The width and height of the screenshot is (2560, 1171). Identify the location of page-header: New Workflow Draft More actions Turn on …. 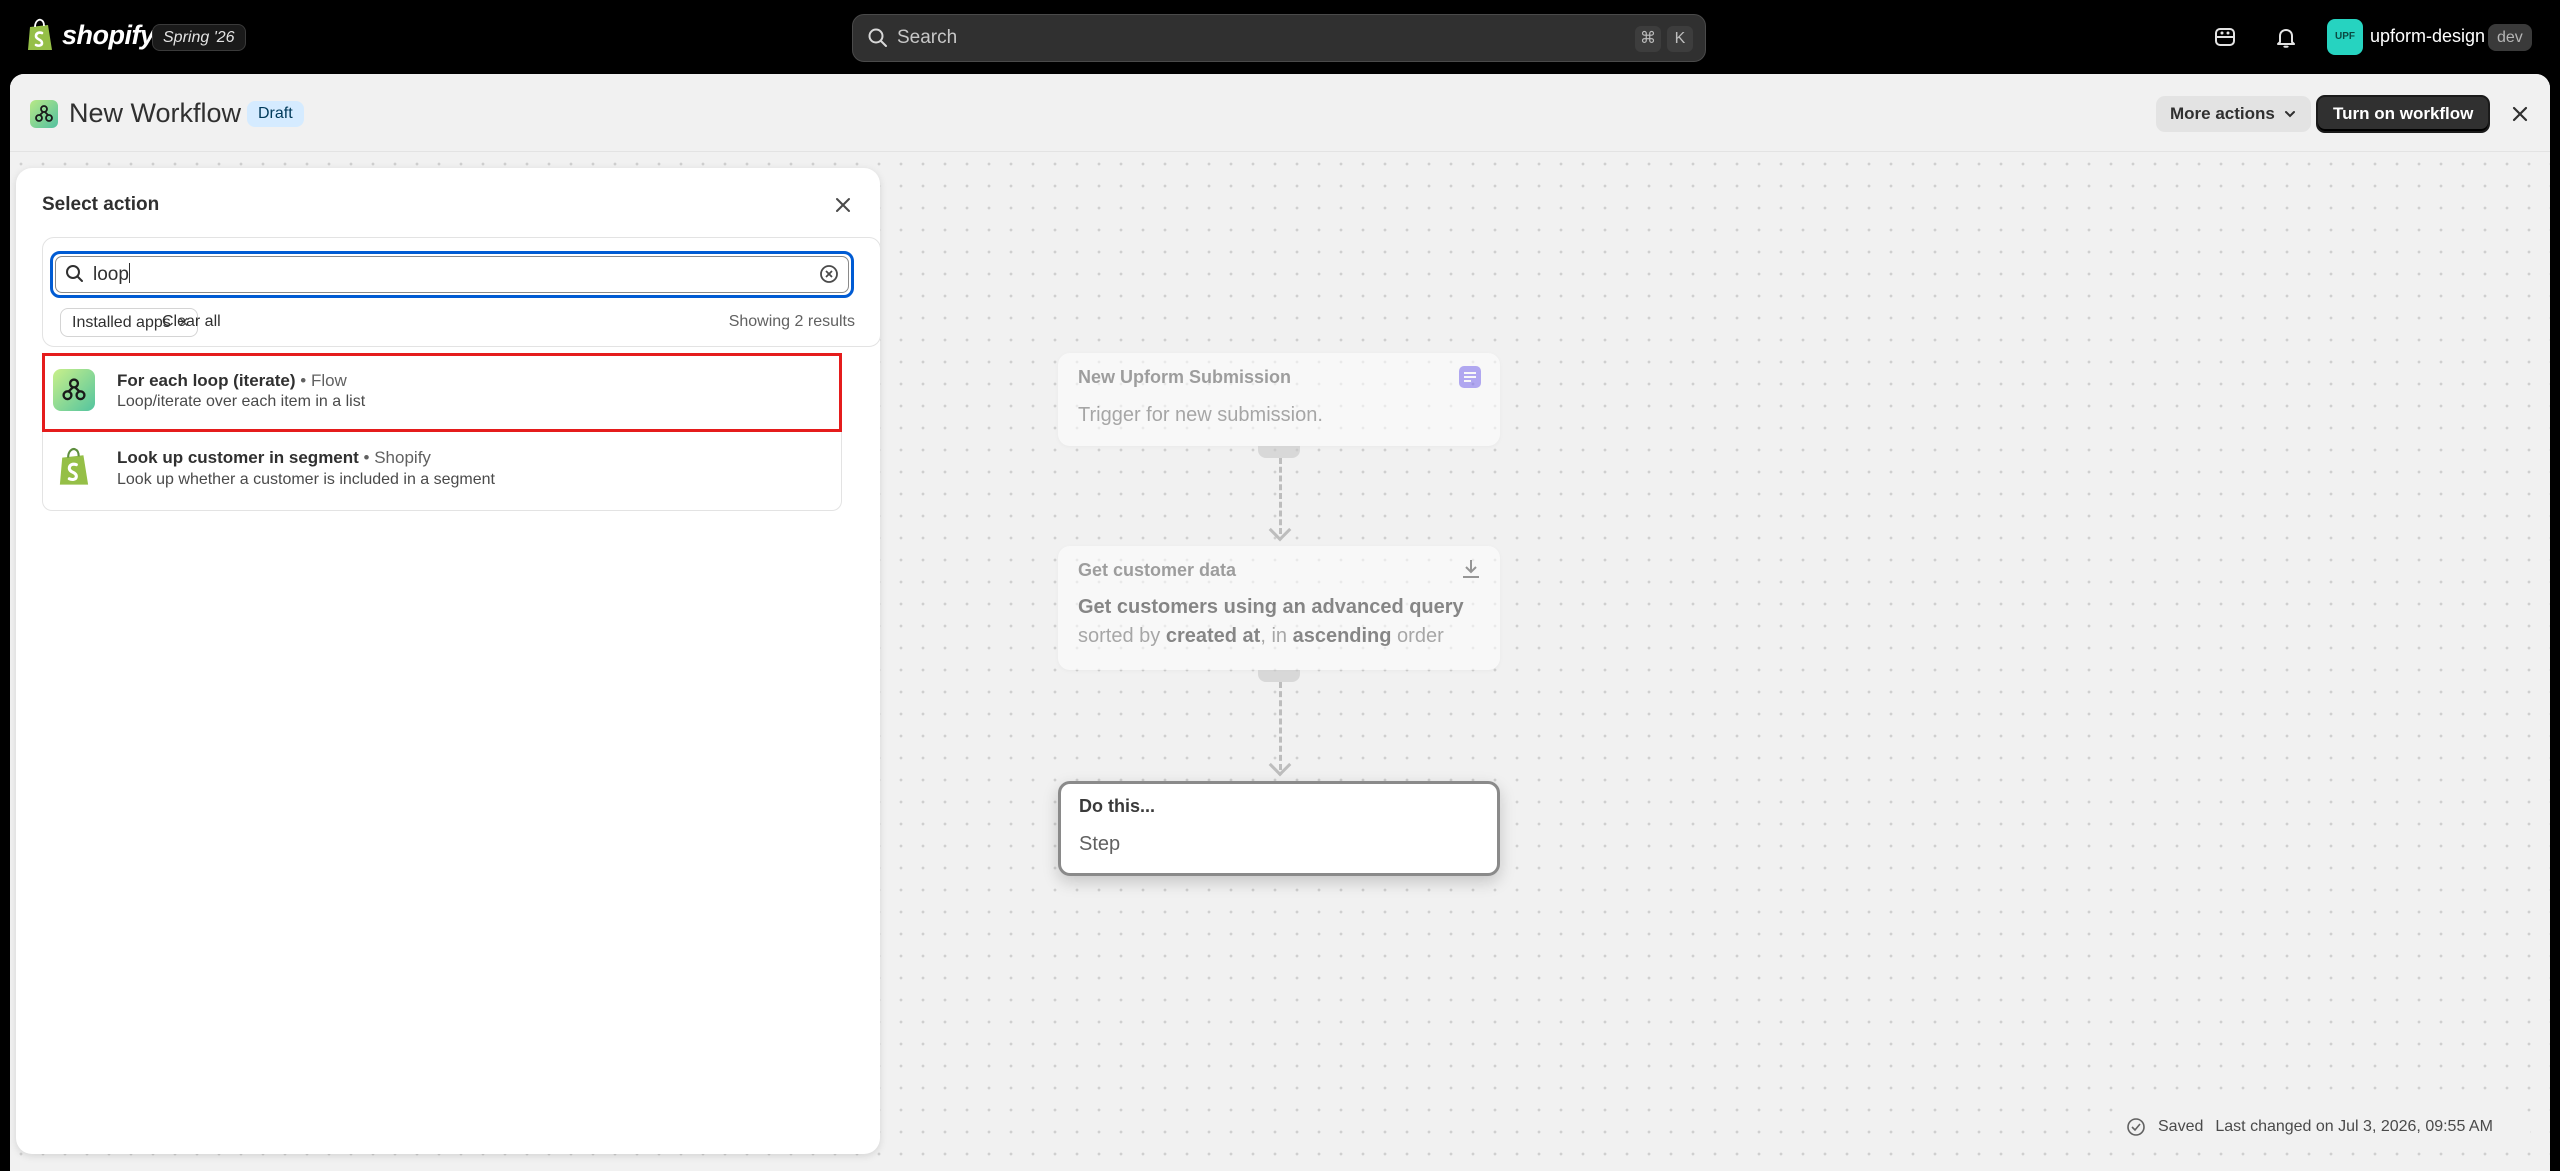
(1280, 113).